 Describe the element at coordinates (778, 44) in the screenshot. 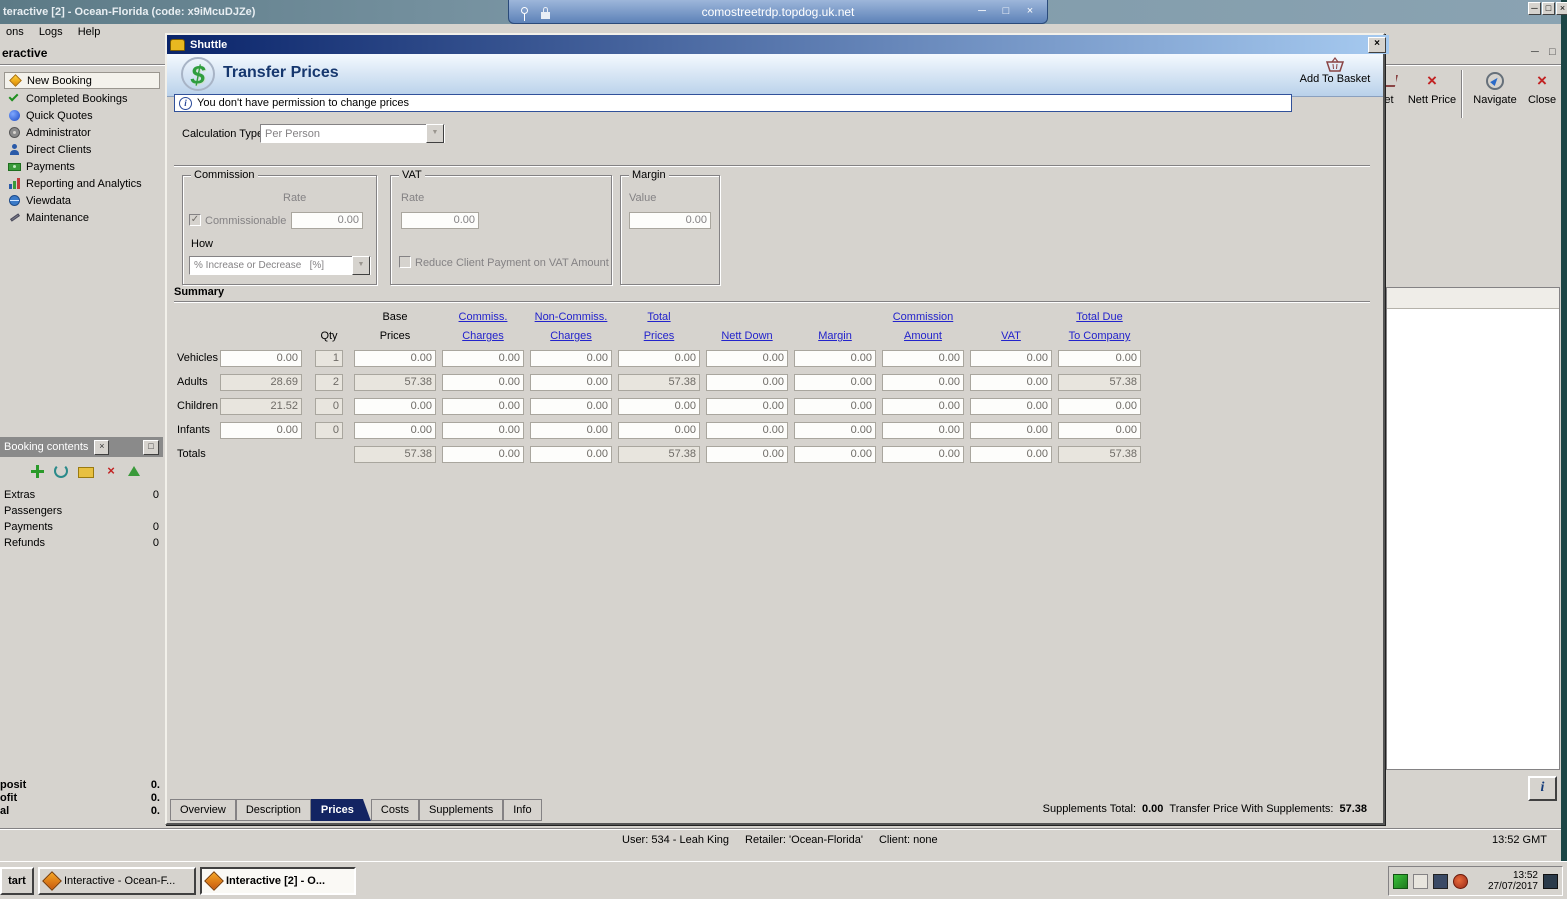

I see `dialog-titlebar: Shuttle ×` at that location.